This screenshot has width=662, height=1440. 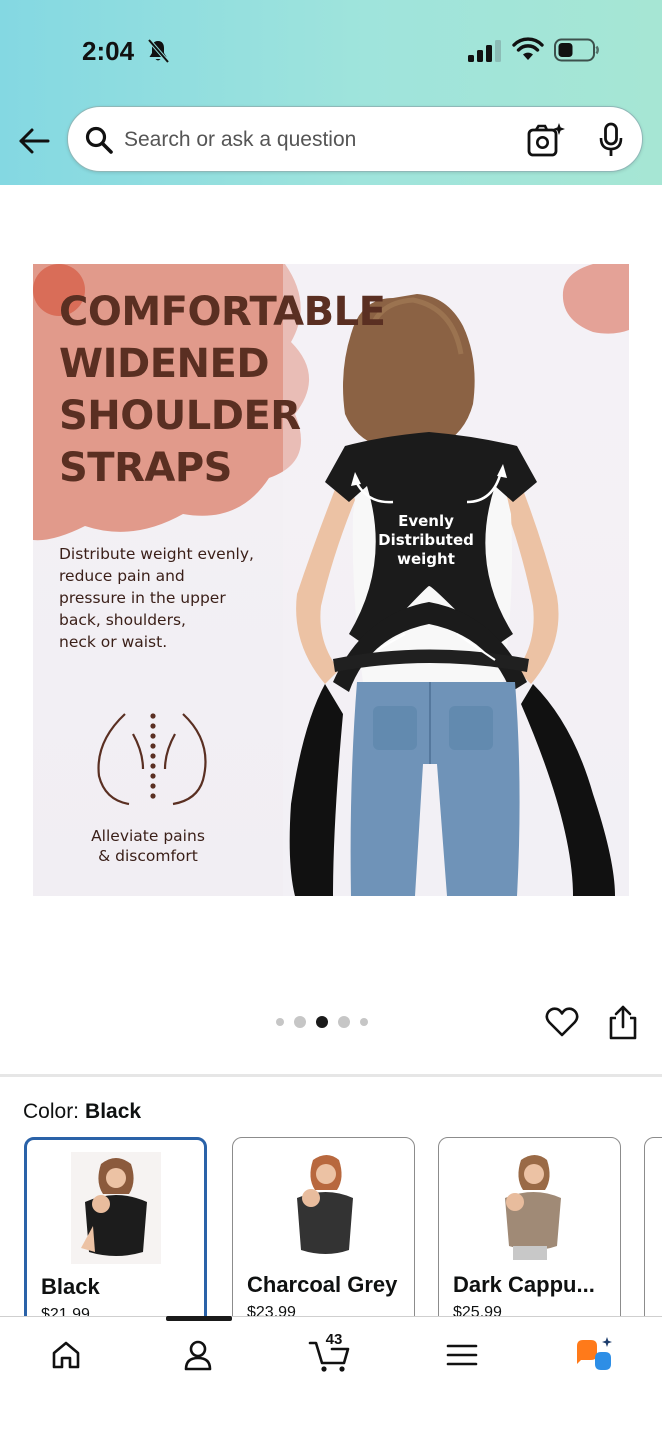 What do you see at coordinates (528, 48) in the screenshot?
I see `wifi-icon` at bounding box center [528, 48].